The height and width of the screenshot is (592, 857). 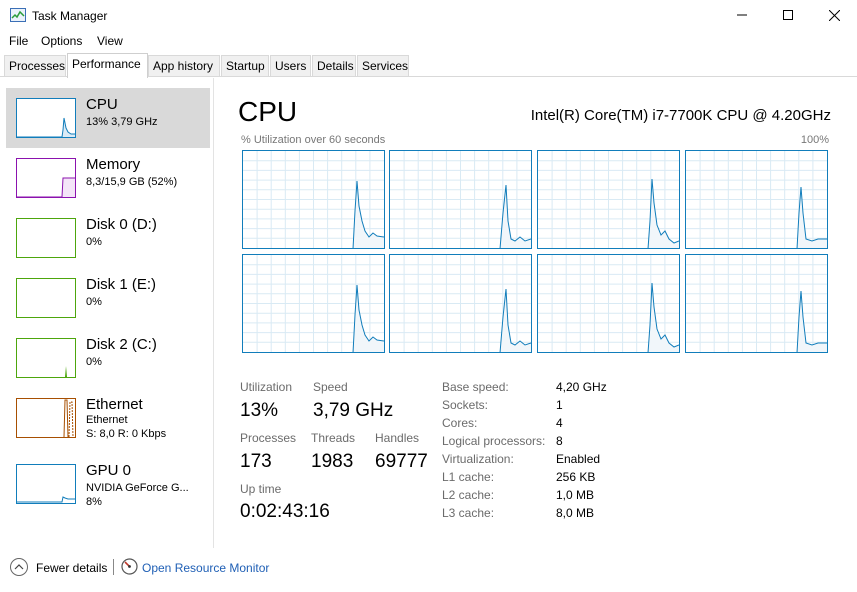 I want to click on cpu-model-name: Intel(R) Core(TM) i7-7700K CPU @ 4.20GHz, so click(x=680, y=115).